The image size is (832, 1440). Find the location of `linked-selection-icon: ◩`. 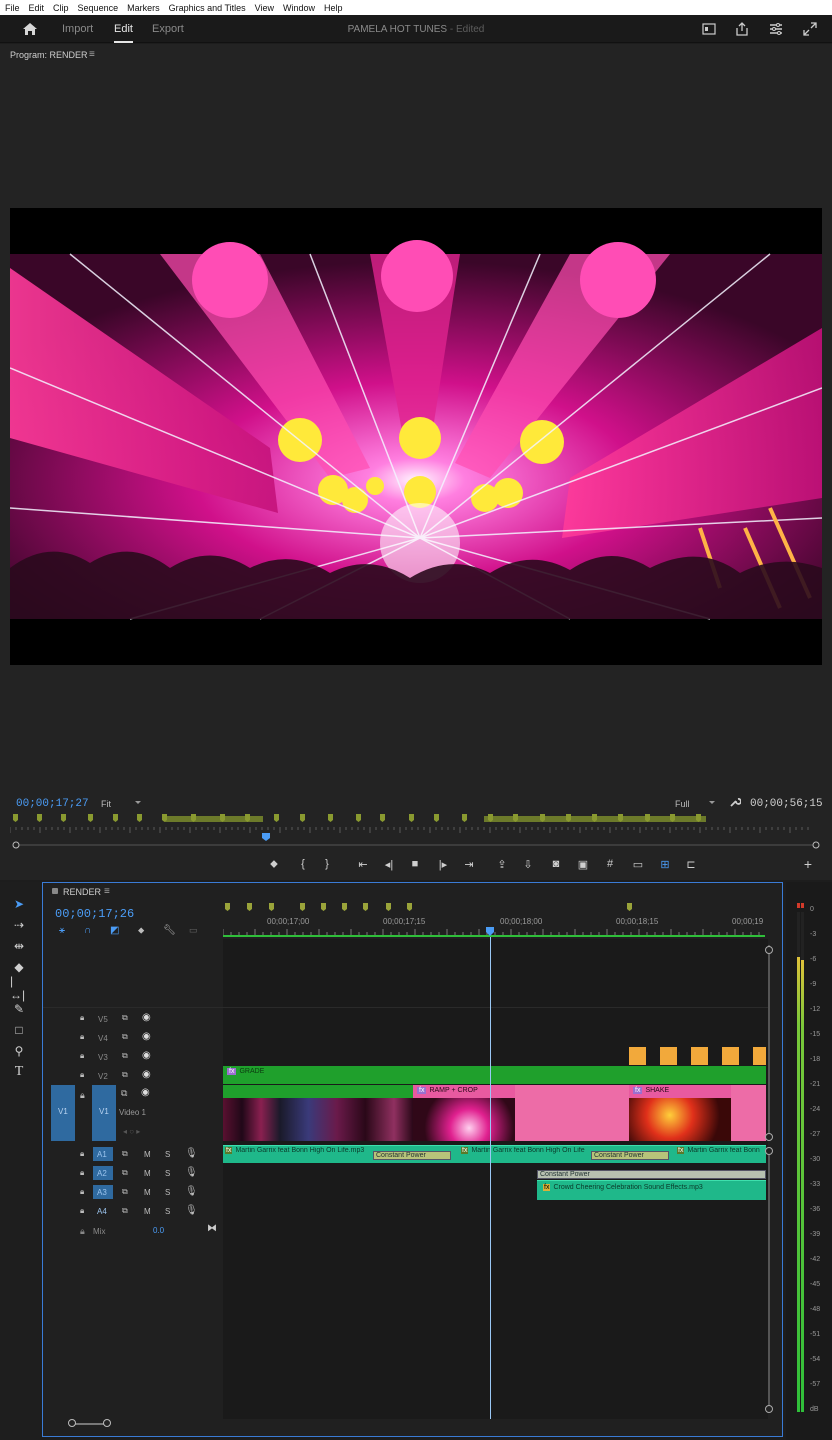

linked-selection-icon: ◩ is located at coordinates (114, 930).